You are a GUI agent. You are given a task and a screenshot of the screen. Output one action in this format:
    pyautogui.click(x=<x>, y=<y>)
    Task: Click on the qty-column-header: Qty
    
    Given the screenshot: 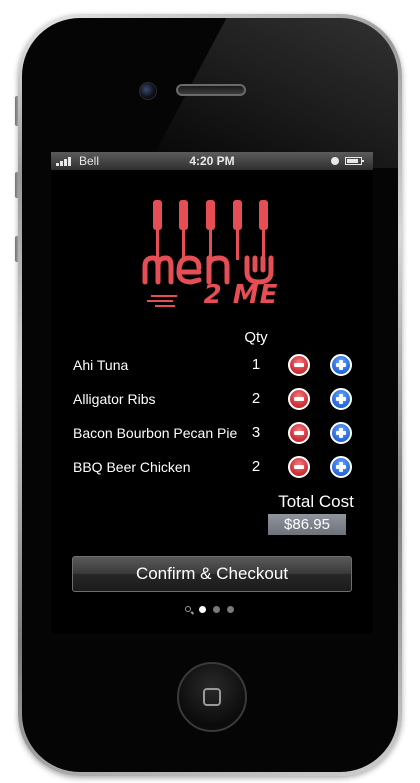 What is the action you would take?
    pyautogui.click(x=256, y=337)
    